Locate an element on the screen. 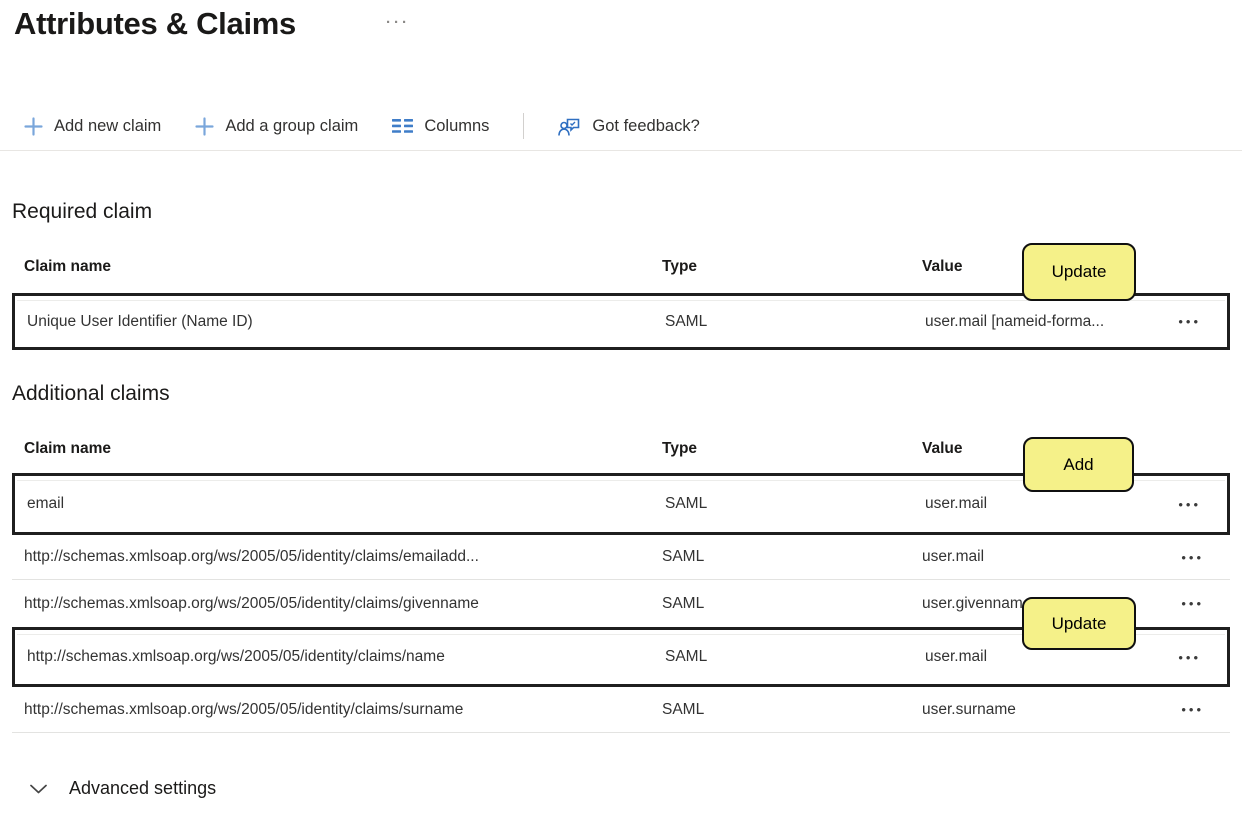 This screenshot has height=816, width=1242. add-group-claim-button: Add a group claim is located at coordinates (276, 126).